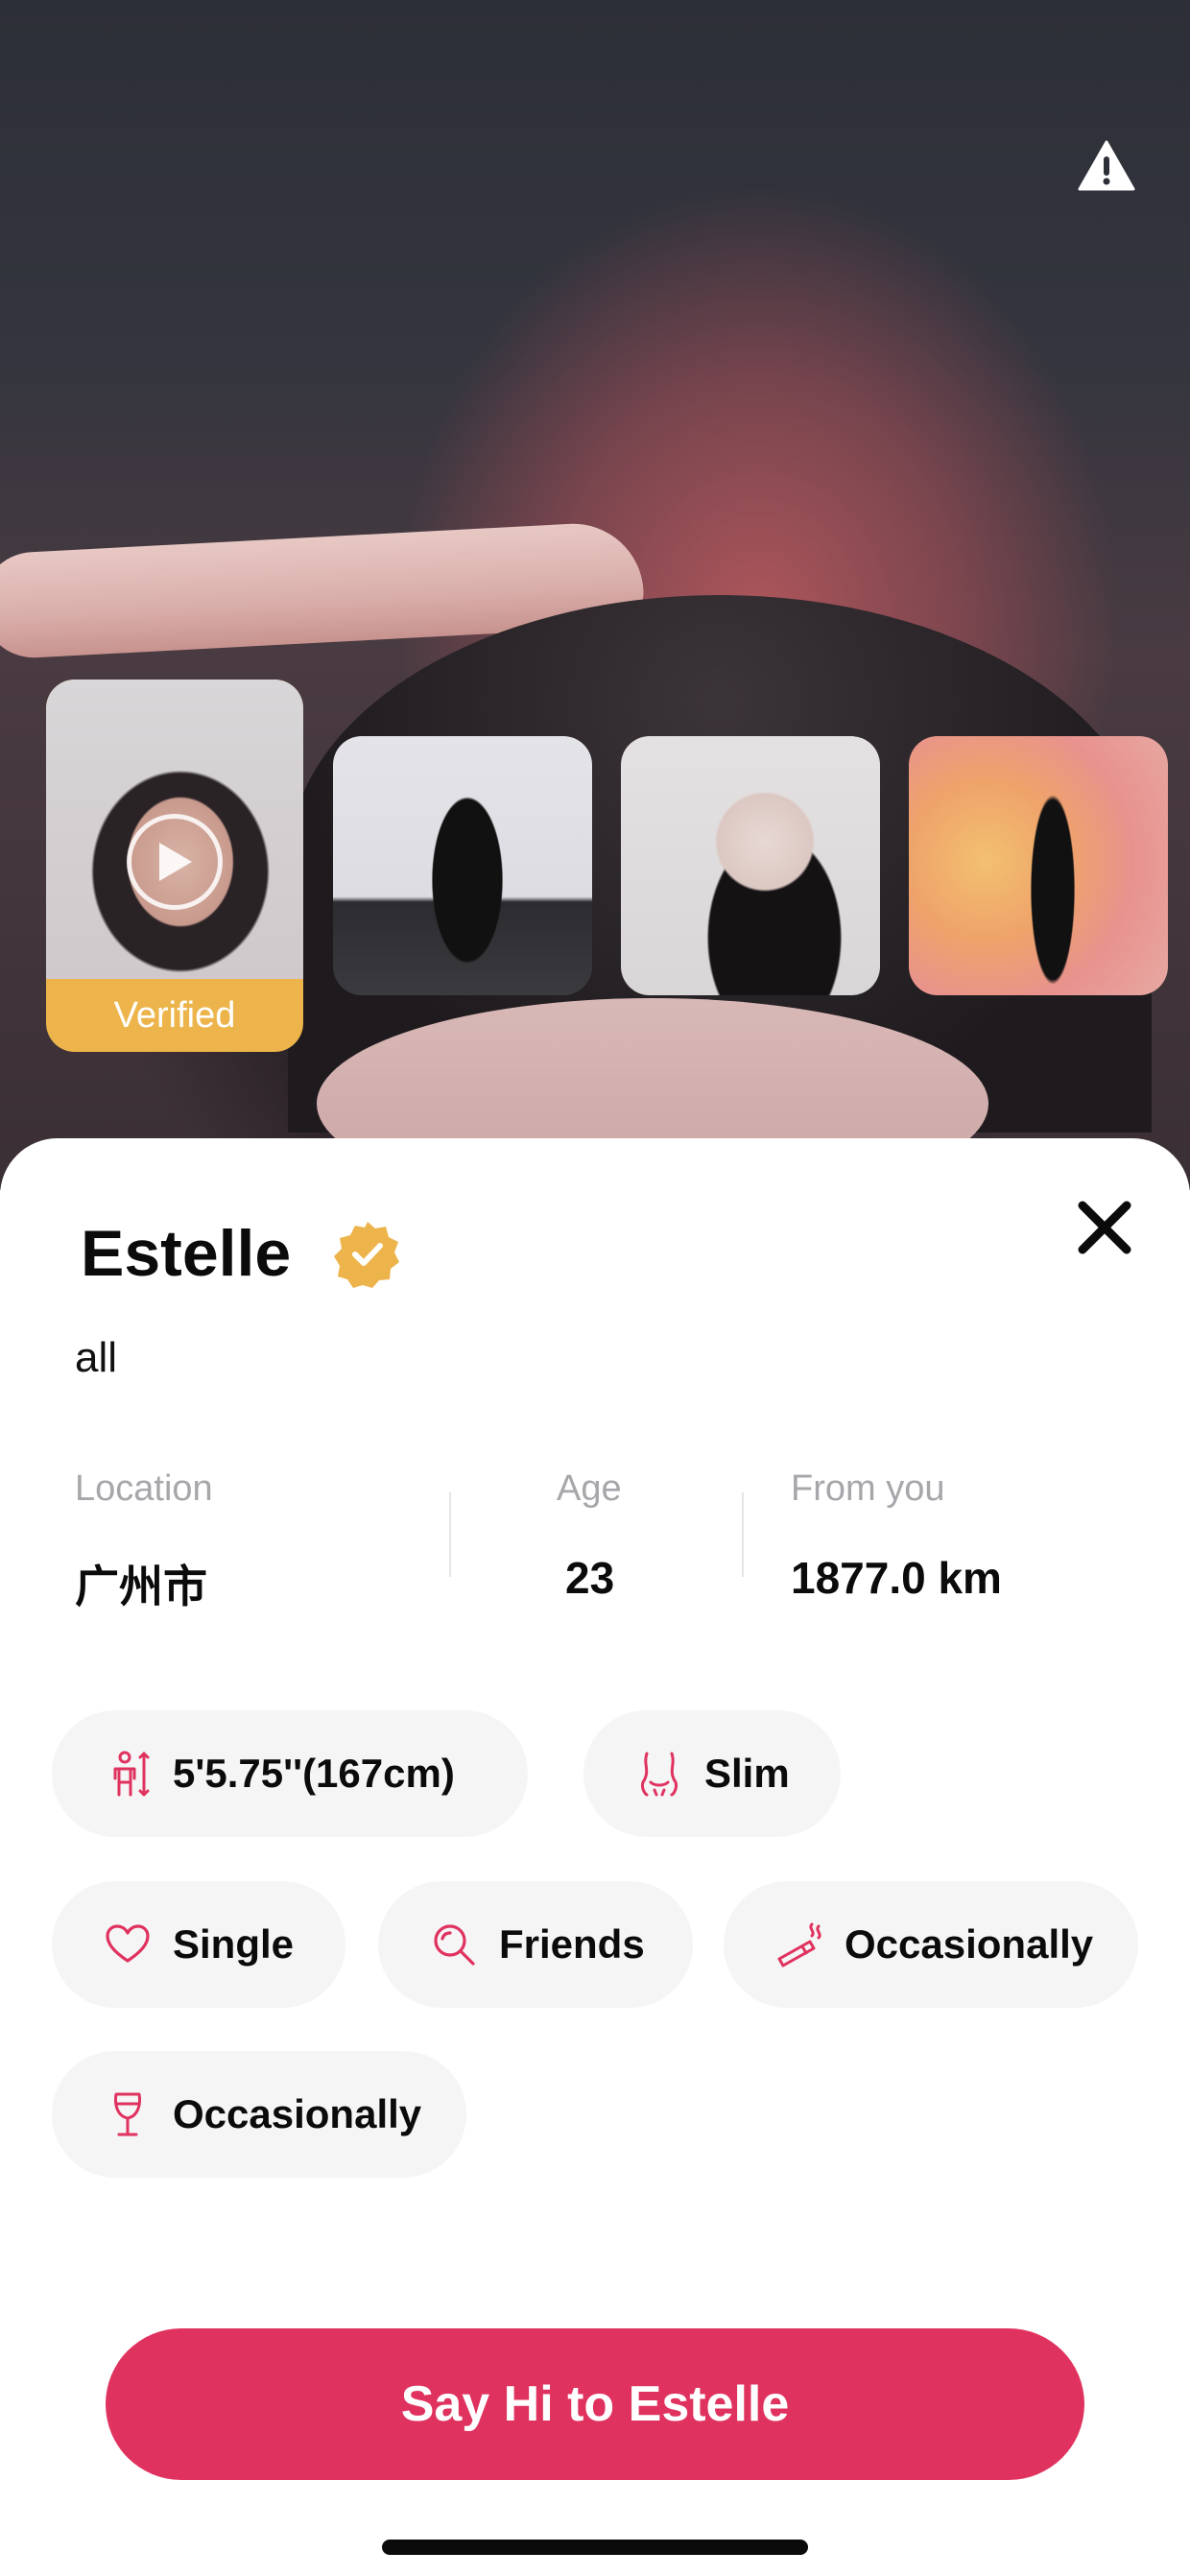  I want to click on report-button, so click(1106, 166).